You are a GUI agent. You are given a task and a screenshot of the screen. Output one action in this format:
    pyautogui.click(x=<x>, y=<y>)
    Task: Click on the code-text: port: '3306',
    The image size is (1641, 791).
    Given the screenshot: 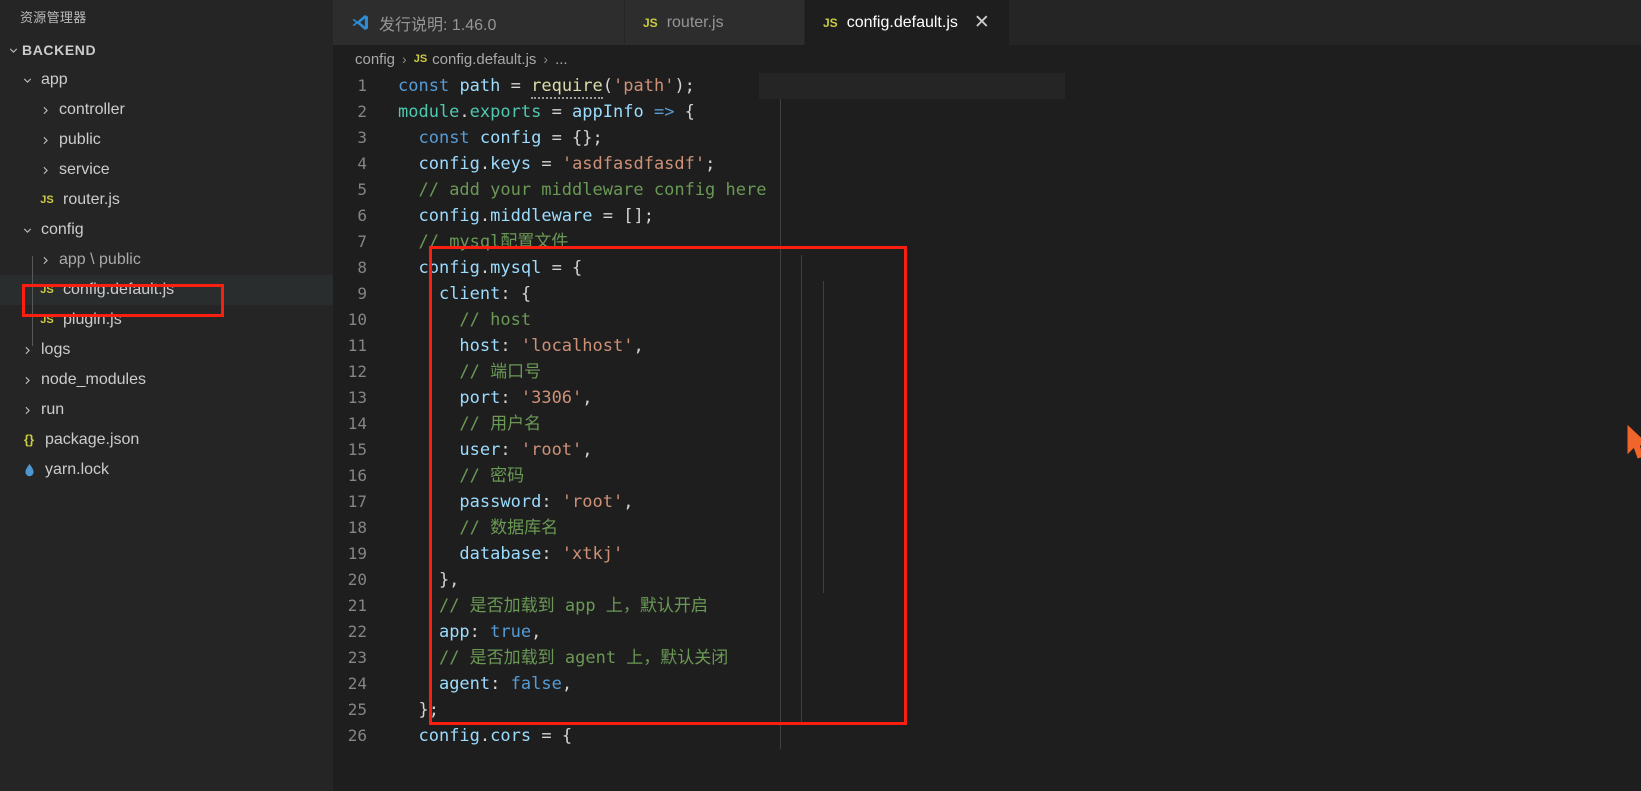 What is the action you would take?
    pyautogui.click(x=1017, y=398)
    